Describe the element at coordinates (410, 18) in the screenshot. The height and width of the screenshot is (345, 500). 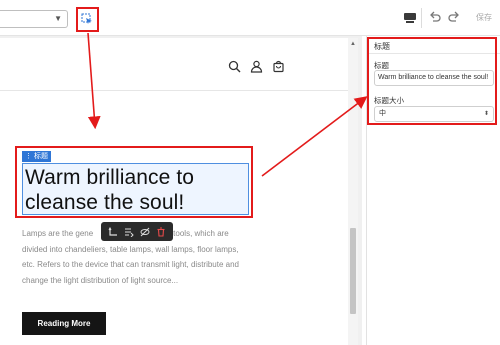
I see `device-preview-icon` at that location.